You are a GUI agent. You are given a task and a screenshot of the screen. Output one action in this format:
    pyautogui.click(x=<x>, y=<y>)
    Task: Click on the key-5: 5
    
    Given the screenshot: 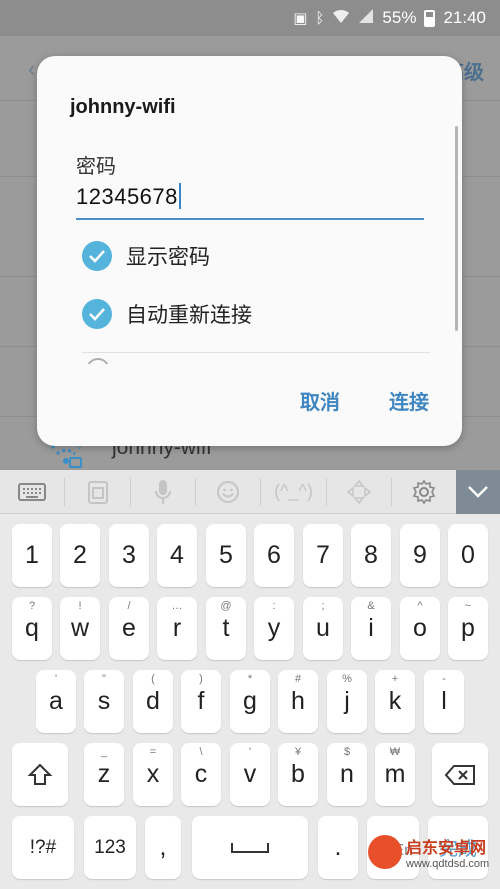 What is the action you would take?
    pyautogui.click(x=226, y=555)
    